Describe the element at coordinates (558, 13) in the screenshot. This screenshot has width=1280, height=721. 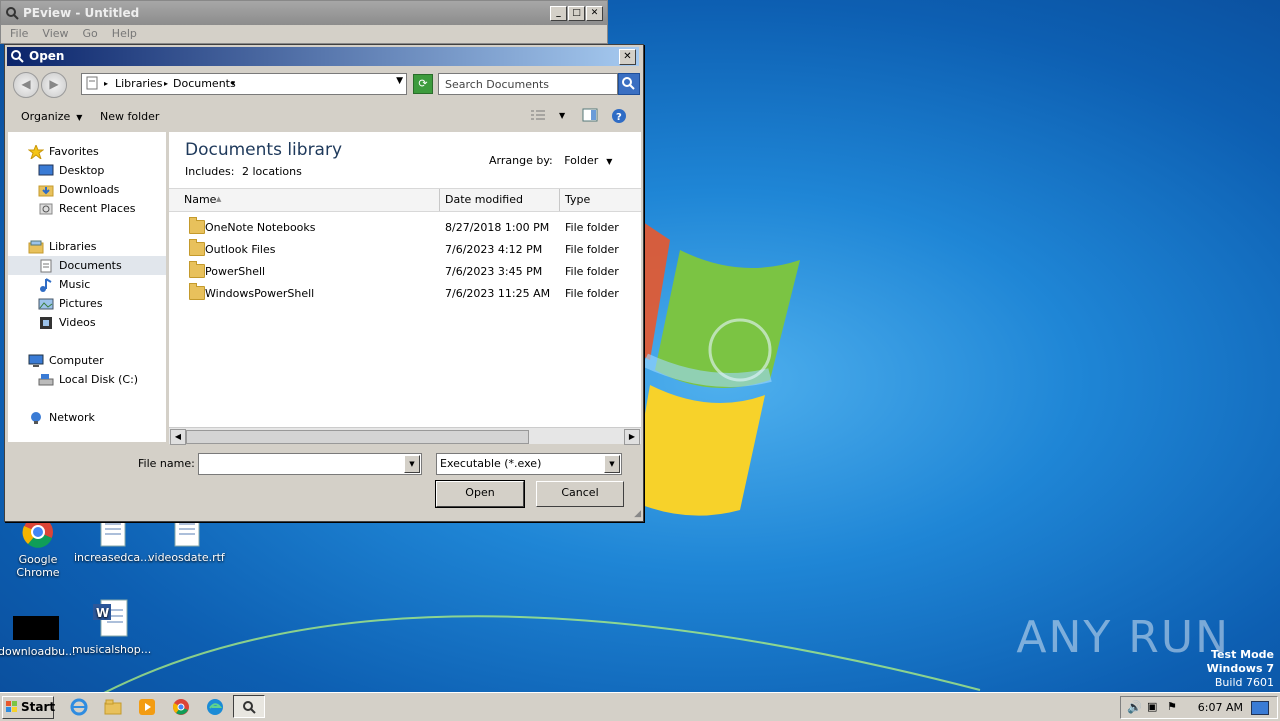
I see `minimize-button: _` at that location.